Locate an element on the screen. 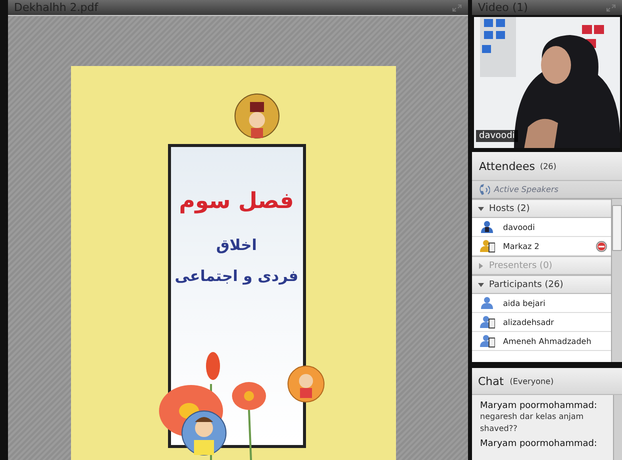  minus-circle-icon is located at coordinates (601, 246).